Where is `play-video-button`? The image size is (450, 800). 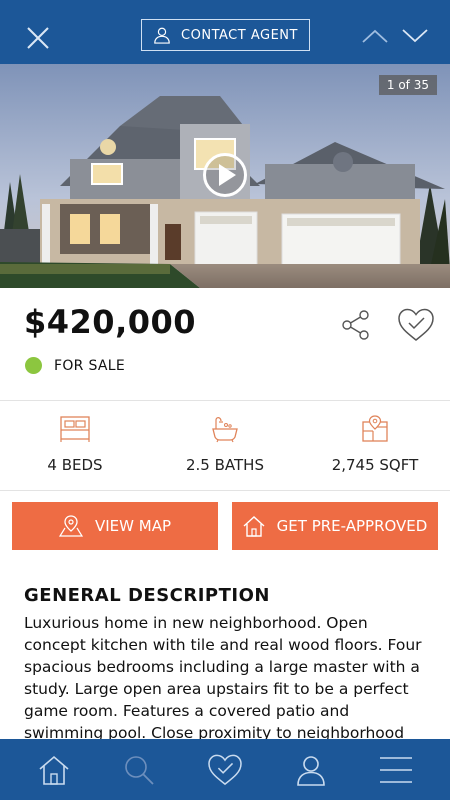
play-video-button is located at coordinates (225, 175).